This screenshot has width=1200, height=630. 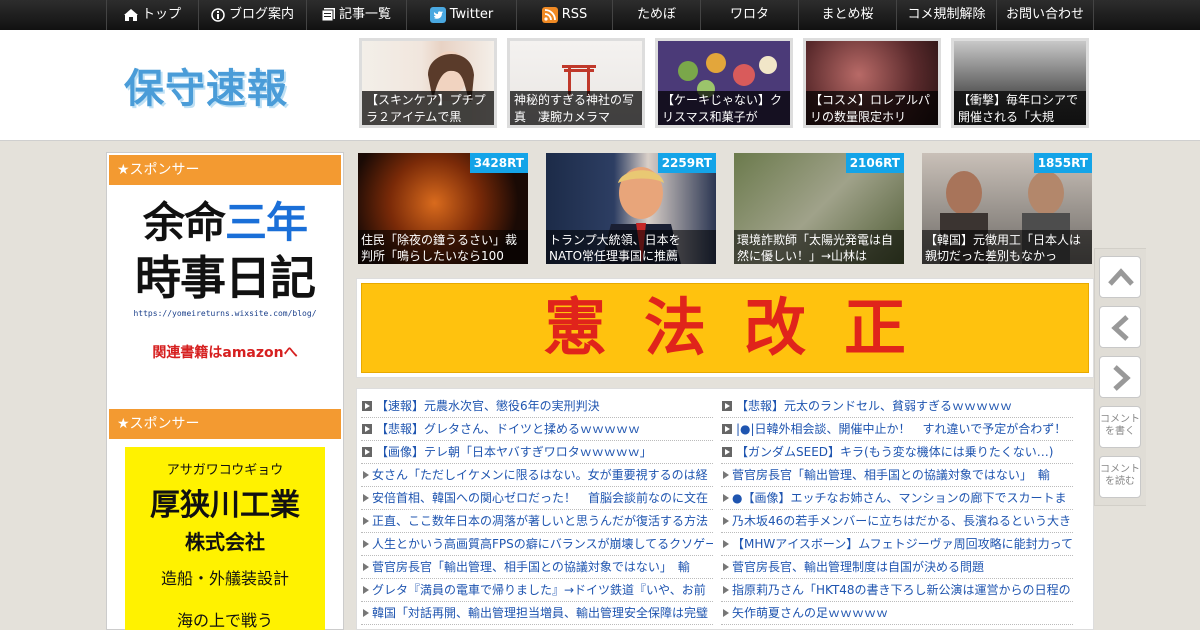 I want to click on header-thumb-4: 【コスメ】ロレアルパリの数量限定ホリ, so click(x=872, y=83).